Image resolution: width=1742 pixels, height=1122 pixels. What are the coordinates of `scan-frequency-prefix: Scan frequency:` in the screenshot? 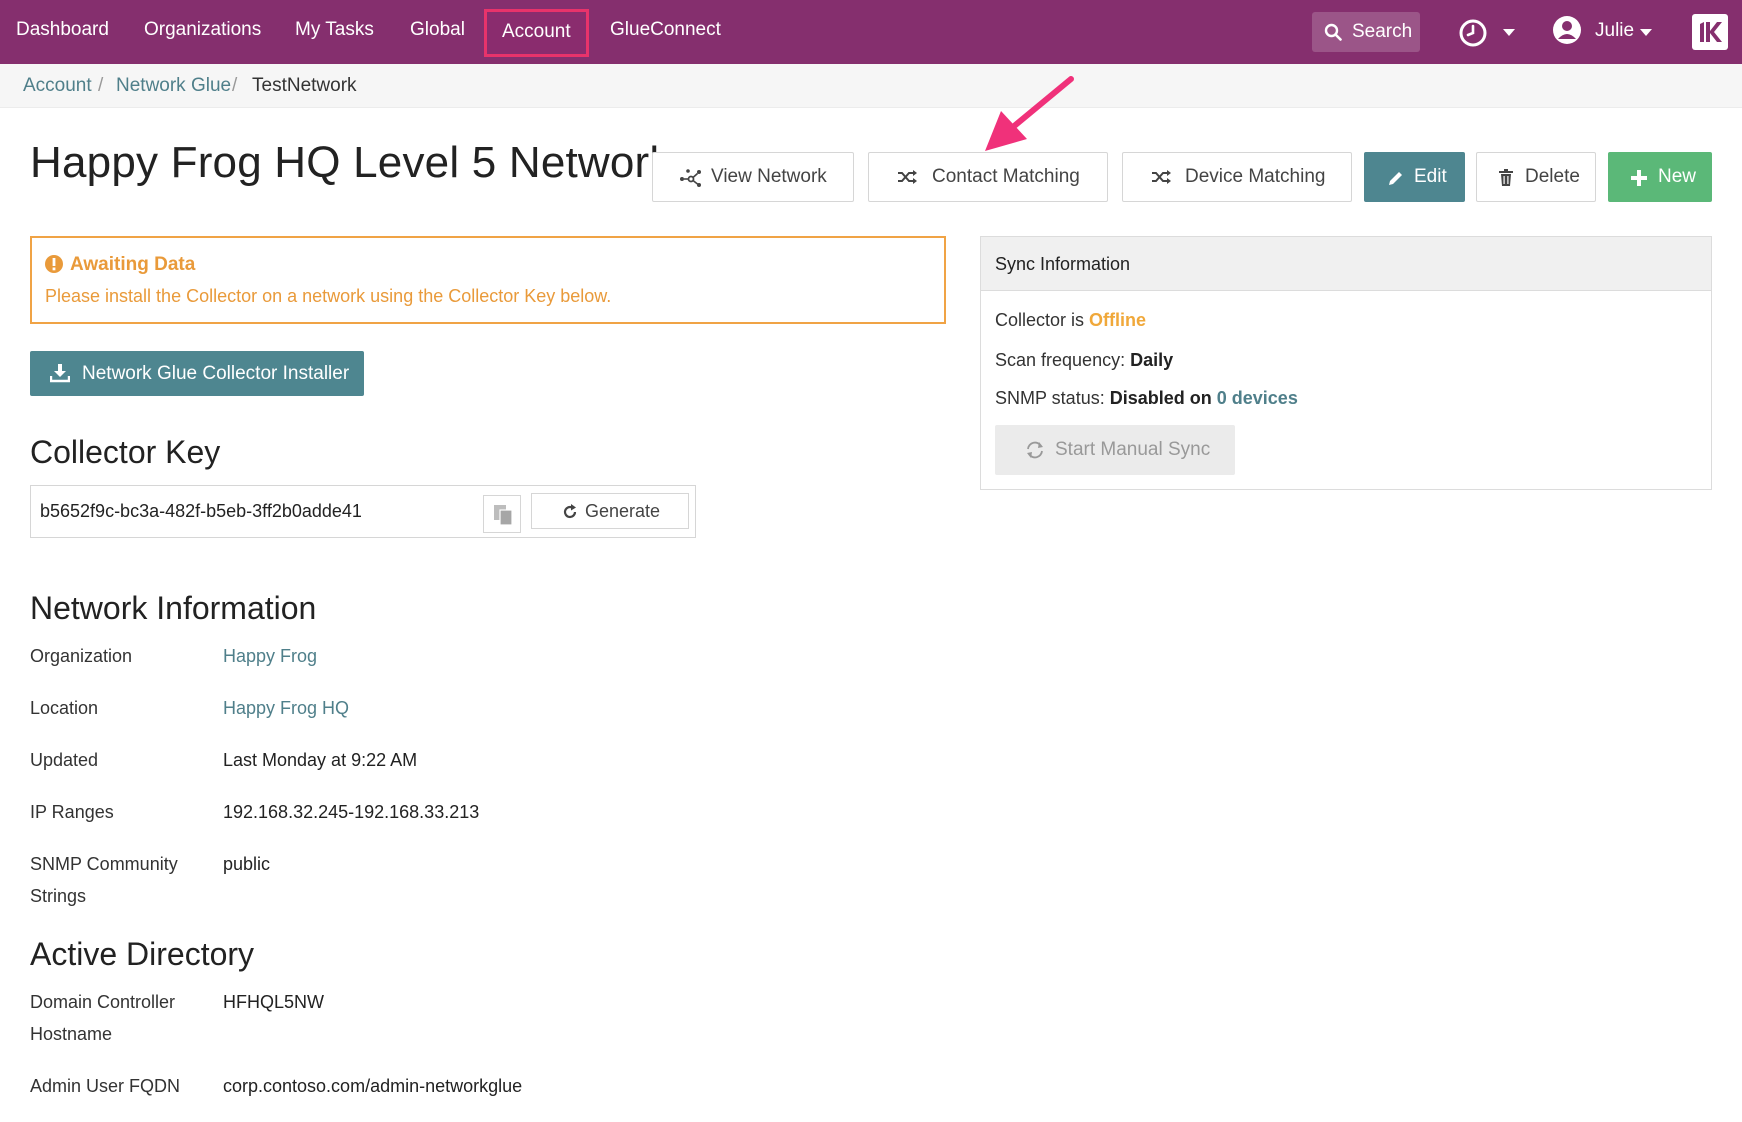 It's located at (1060, 360).